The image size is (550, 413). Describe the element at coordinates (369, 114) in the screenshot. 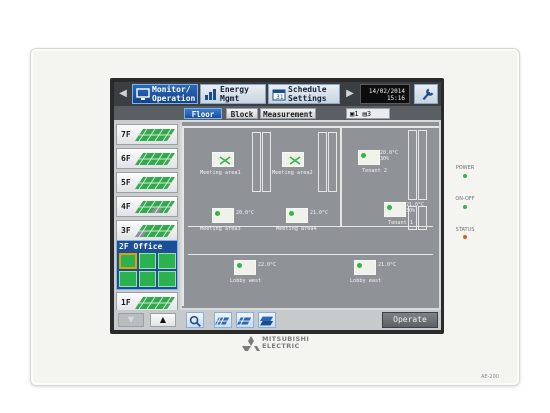

I see `count-b: 3` at that location.